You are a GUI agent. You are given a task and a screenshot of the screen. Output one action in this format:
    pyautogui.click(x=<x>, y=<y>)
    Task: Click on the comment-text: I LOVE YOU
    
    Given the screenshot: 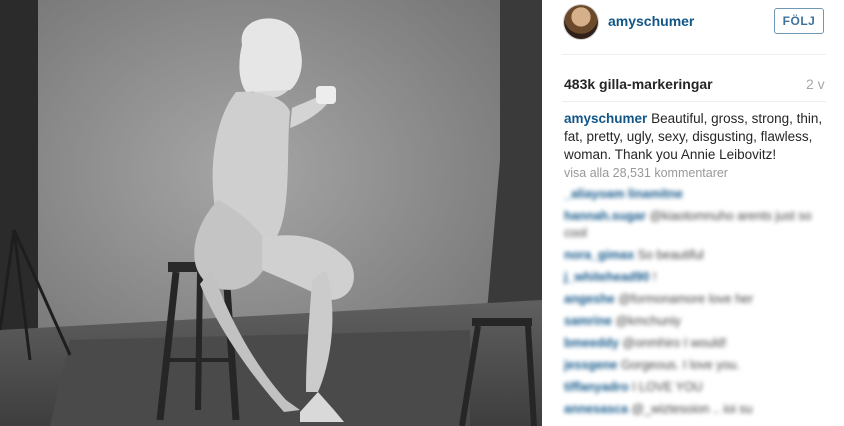 What is the action you would take?
    pyautogui.click(x=667, y=387)
    